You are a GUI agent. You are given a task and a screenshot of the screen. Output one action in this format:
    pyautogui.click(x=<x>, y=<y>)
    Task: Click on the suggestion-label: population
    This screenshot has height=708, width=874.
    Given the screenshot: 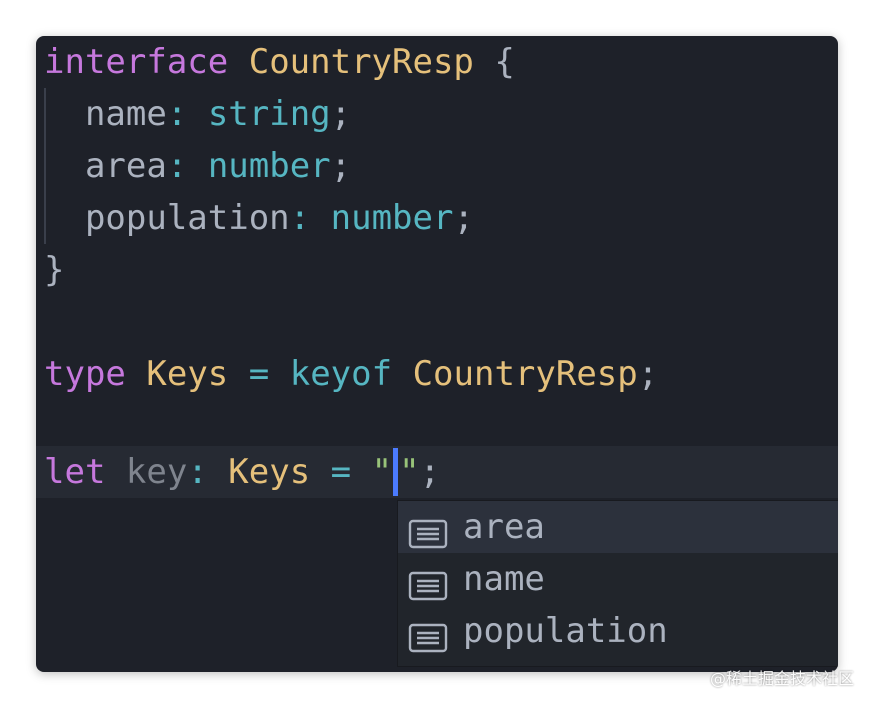 What is the action you would take?
    pyautogui.click(x=565, y=631)
    